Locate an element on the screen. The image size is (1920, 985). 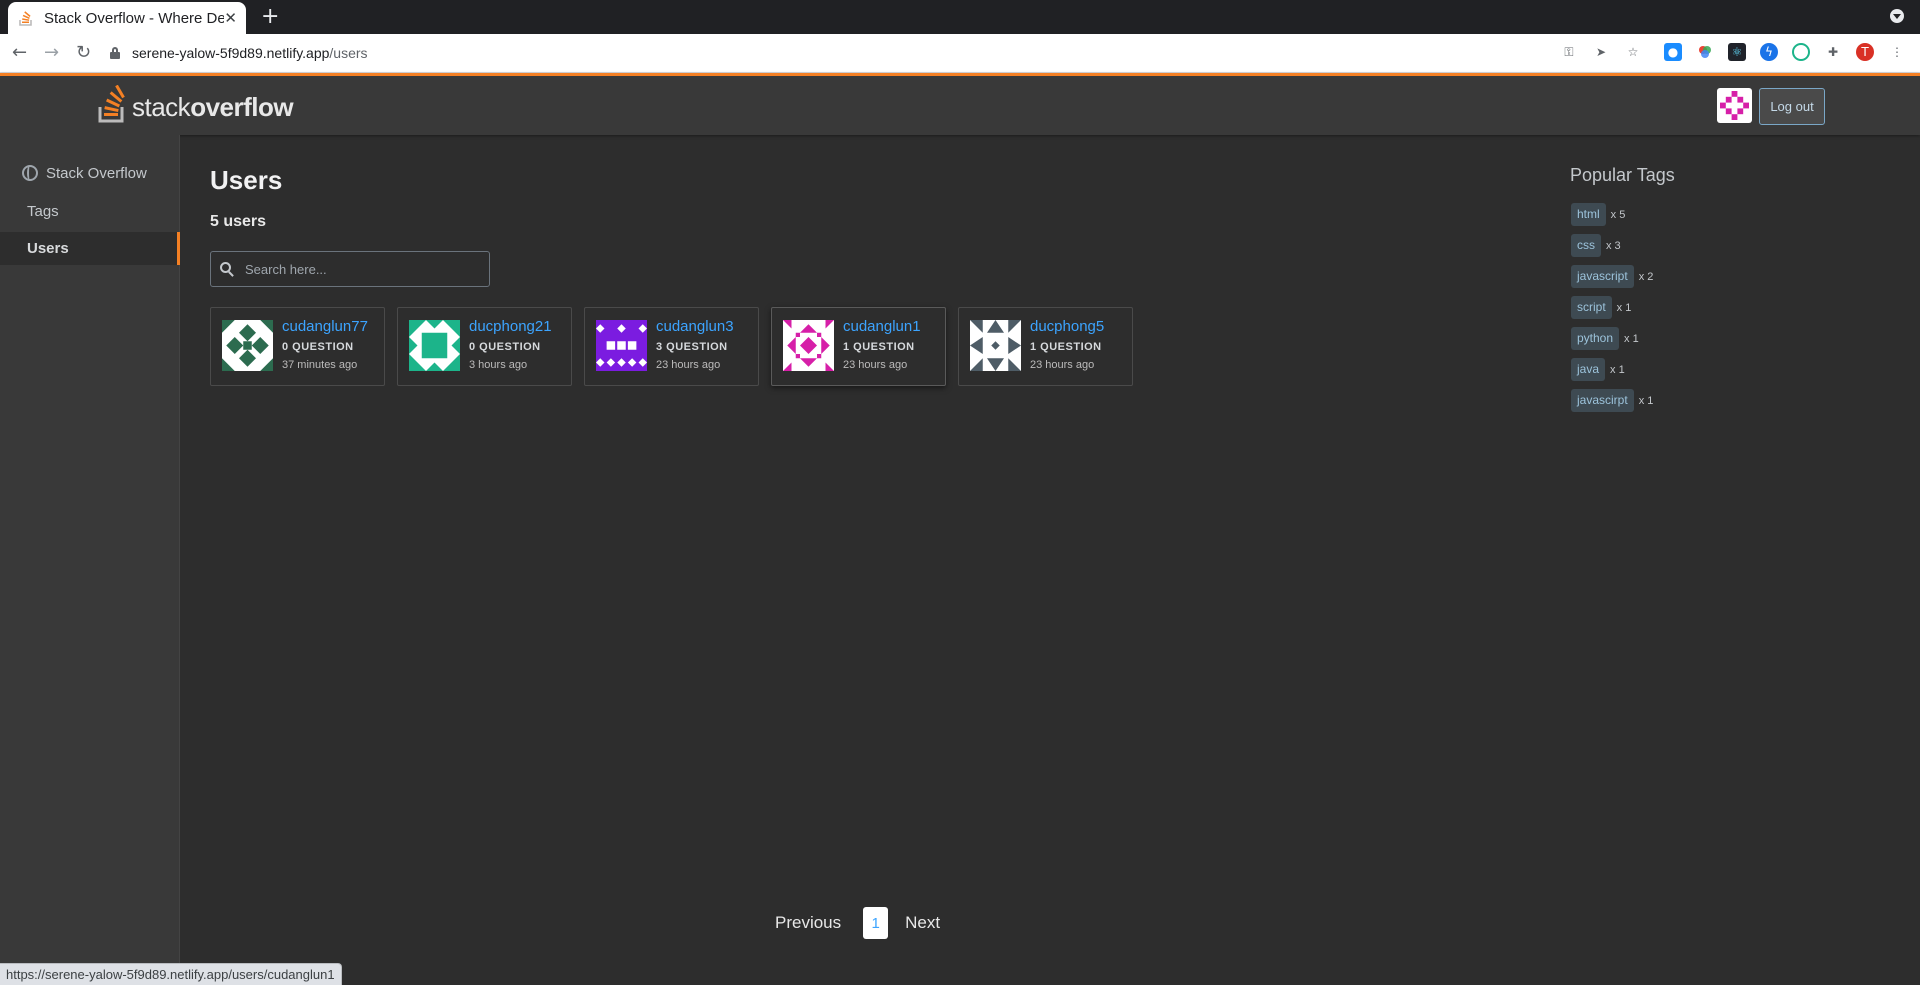
lock-icon is located at coordinates (115, 53).